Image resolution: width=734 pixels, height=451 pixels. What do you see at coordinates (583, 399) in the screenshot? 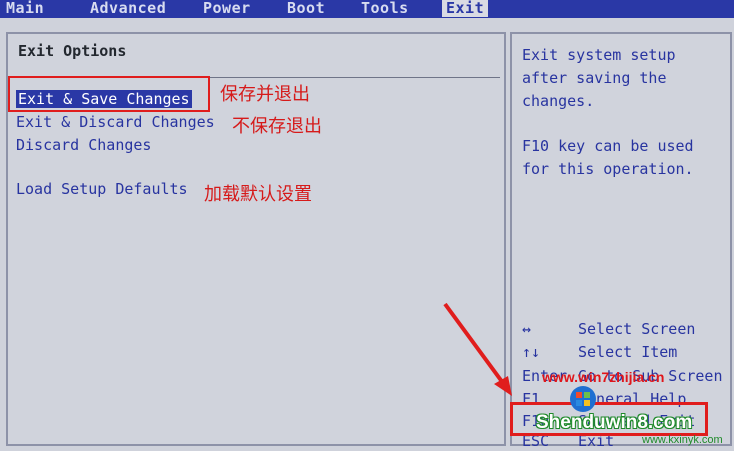
I see `windows-logo-icon` at bounding box center [583, 399].